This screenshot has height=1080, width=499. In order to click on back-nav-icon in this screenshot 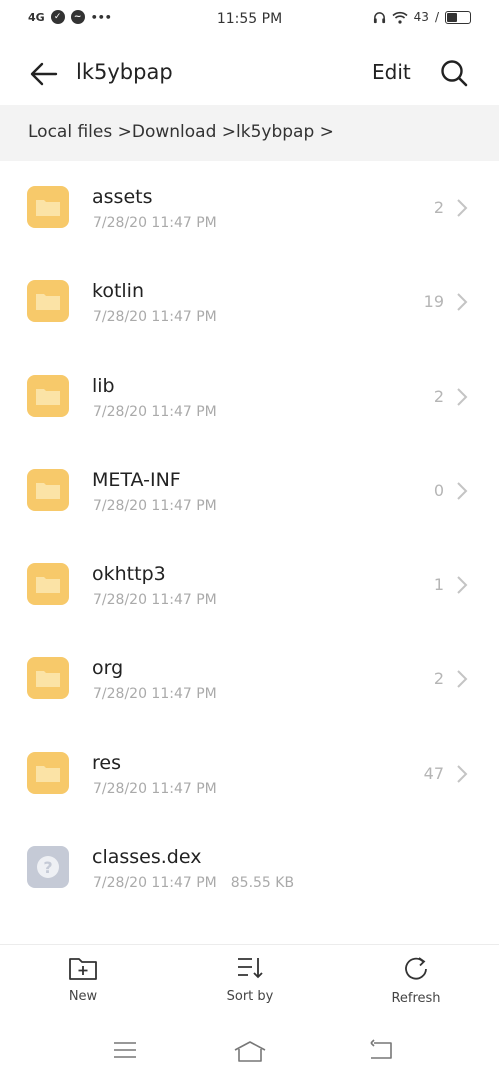, I will do `click(381, 1050)`.